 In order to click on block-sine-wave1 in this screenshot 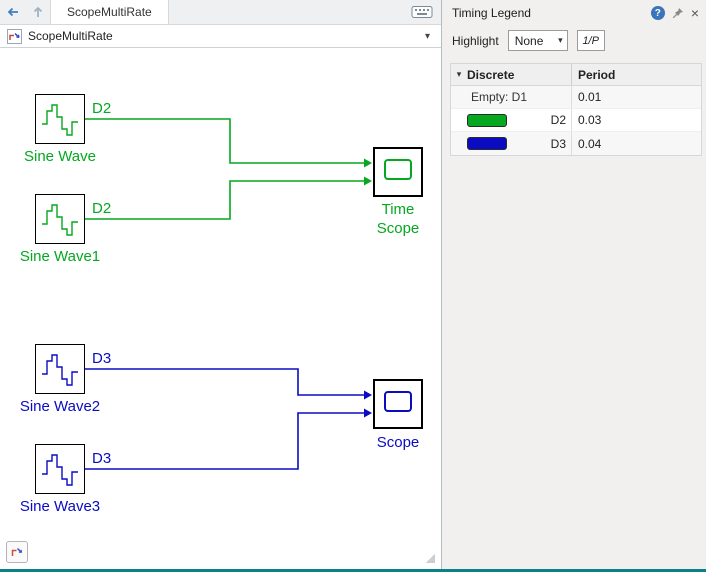, I will do `click(60, 219)`.